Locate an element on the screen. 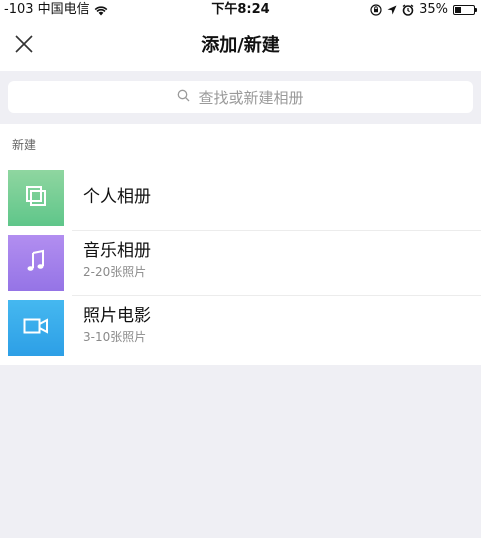 The width and height of the screenshot is (481, 538). item-title: 照片电影 is located at coordinates (117, 316).